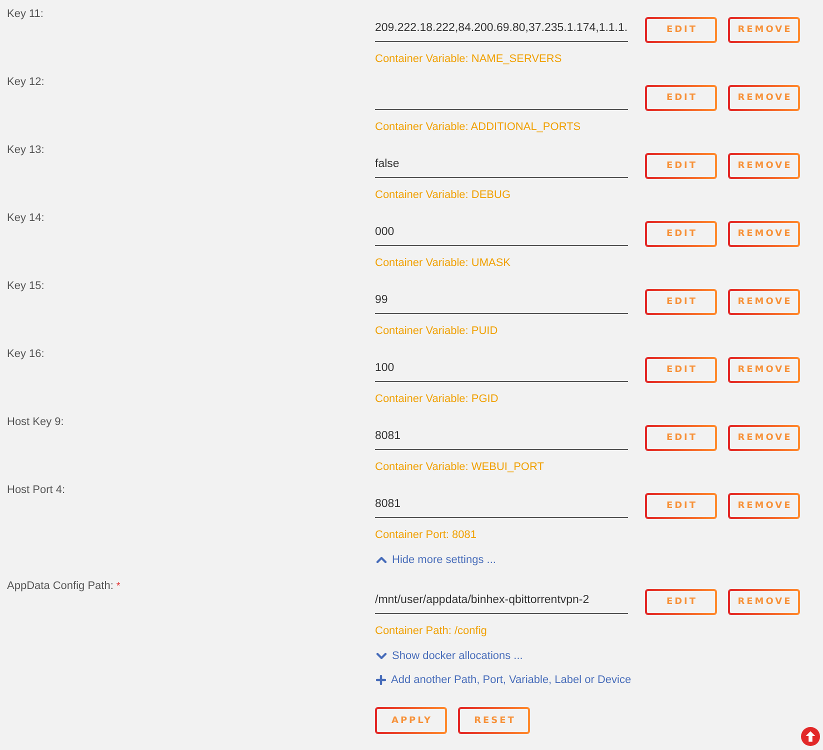 The width and height of the screenshot is (823, 750). Describe the element at coordinates (501, 369) in the screenshot. I see `input-field: 100` at that location.